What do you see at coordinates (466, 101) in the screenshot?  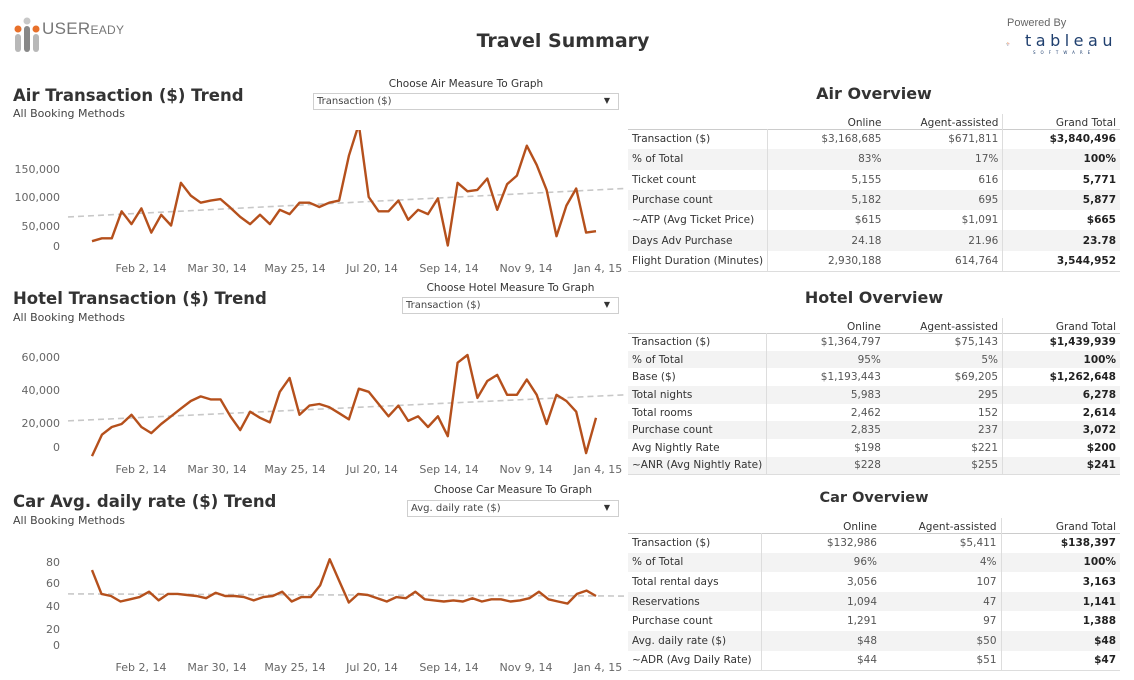 I see `air-measure-select: Transaction ($) ▼` at bounding box center [466, 101].